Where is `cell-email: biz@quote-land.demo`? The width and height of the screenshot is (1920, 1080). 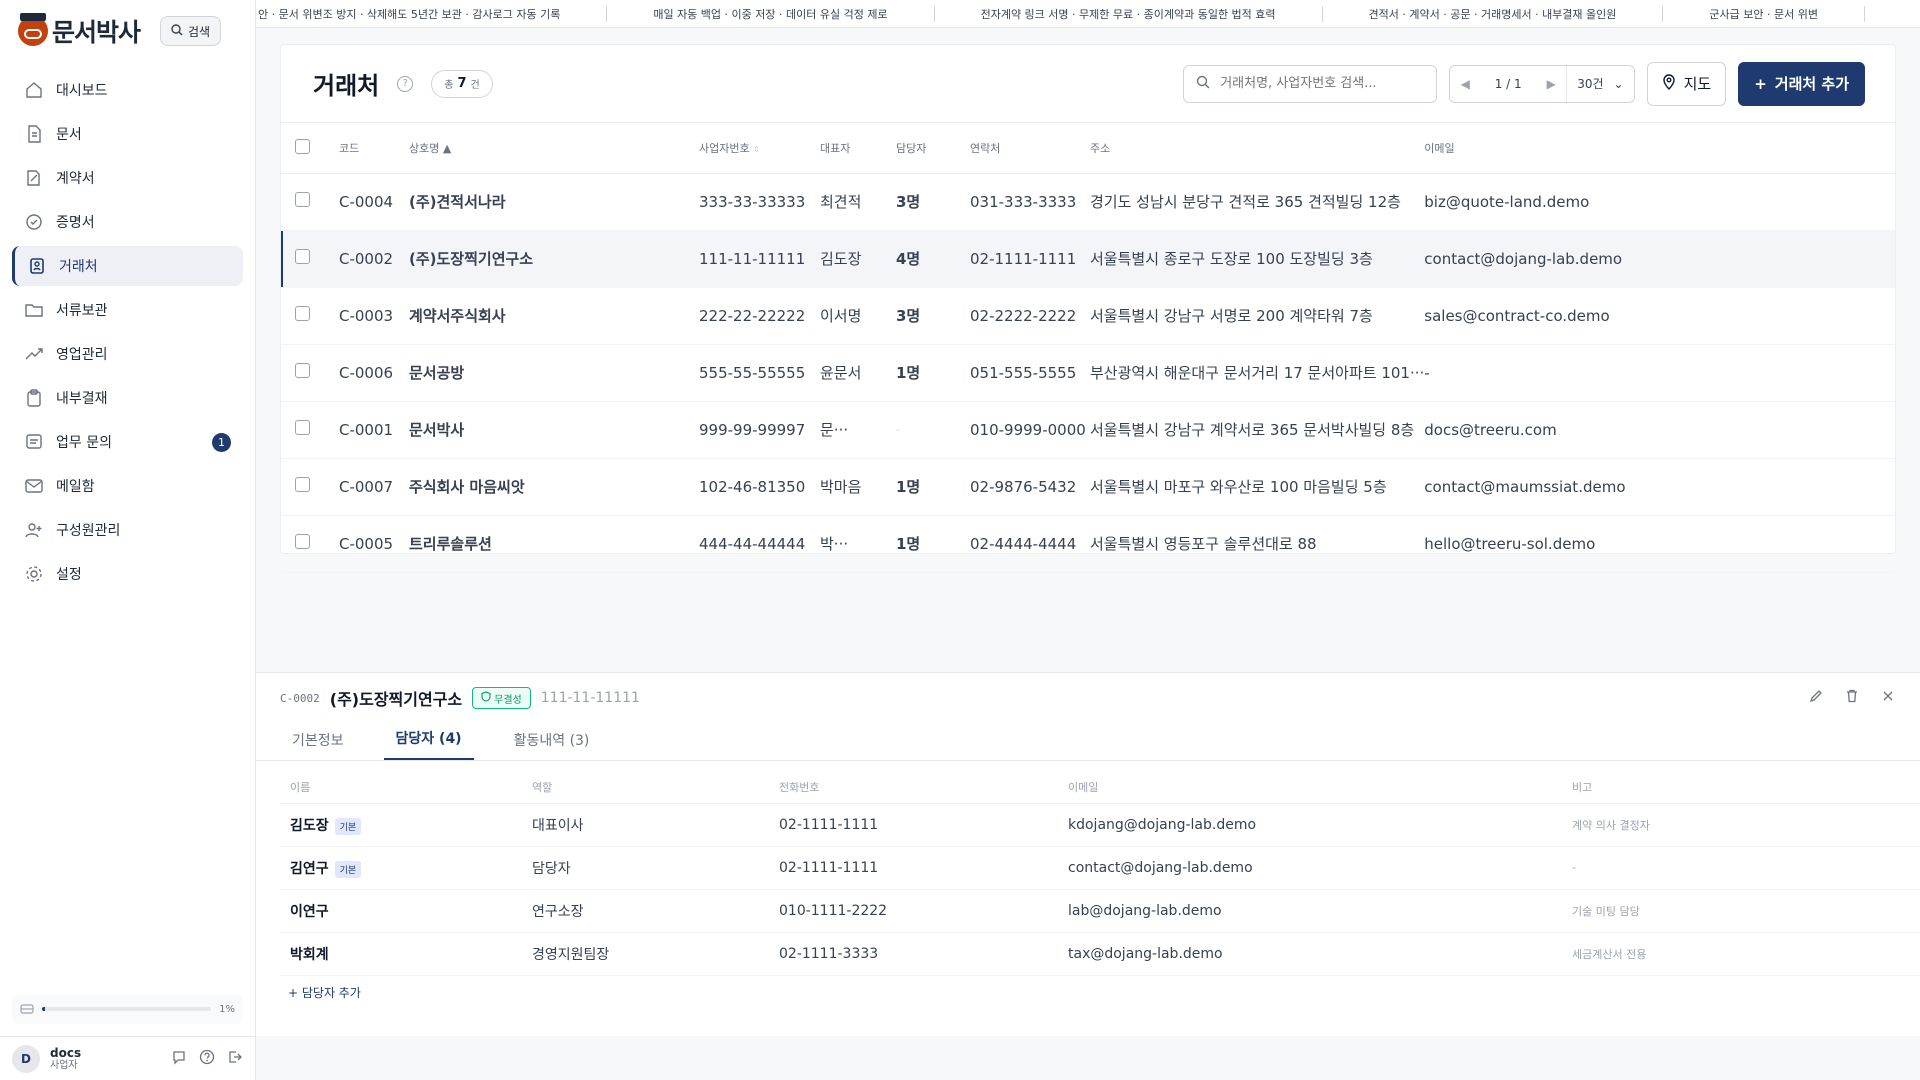 cell-email: biz@quote-land.demo is located at coordinates (1659, 202).